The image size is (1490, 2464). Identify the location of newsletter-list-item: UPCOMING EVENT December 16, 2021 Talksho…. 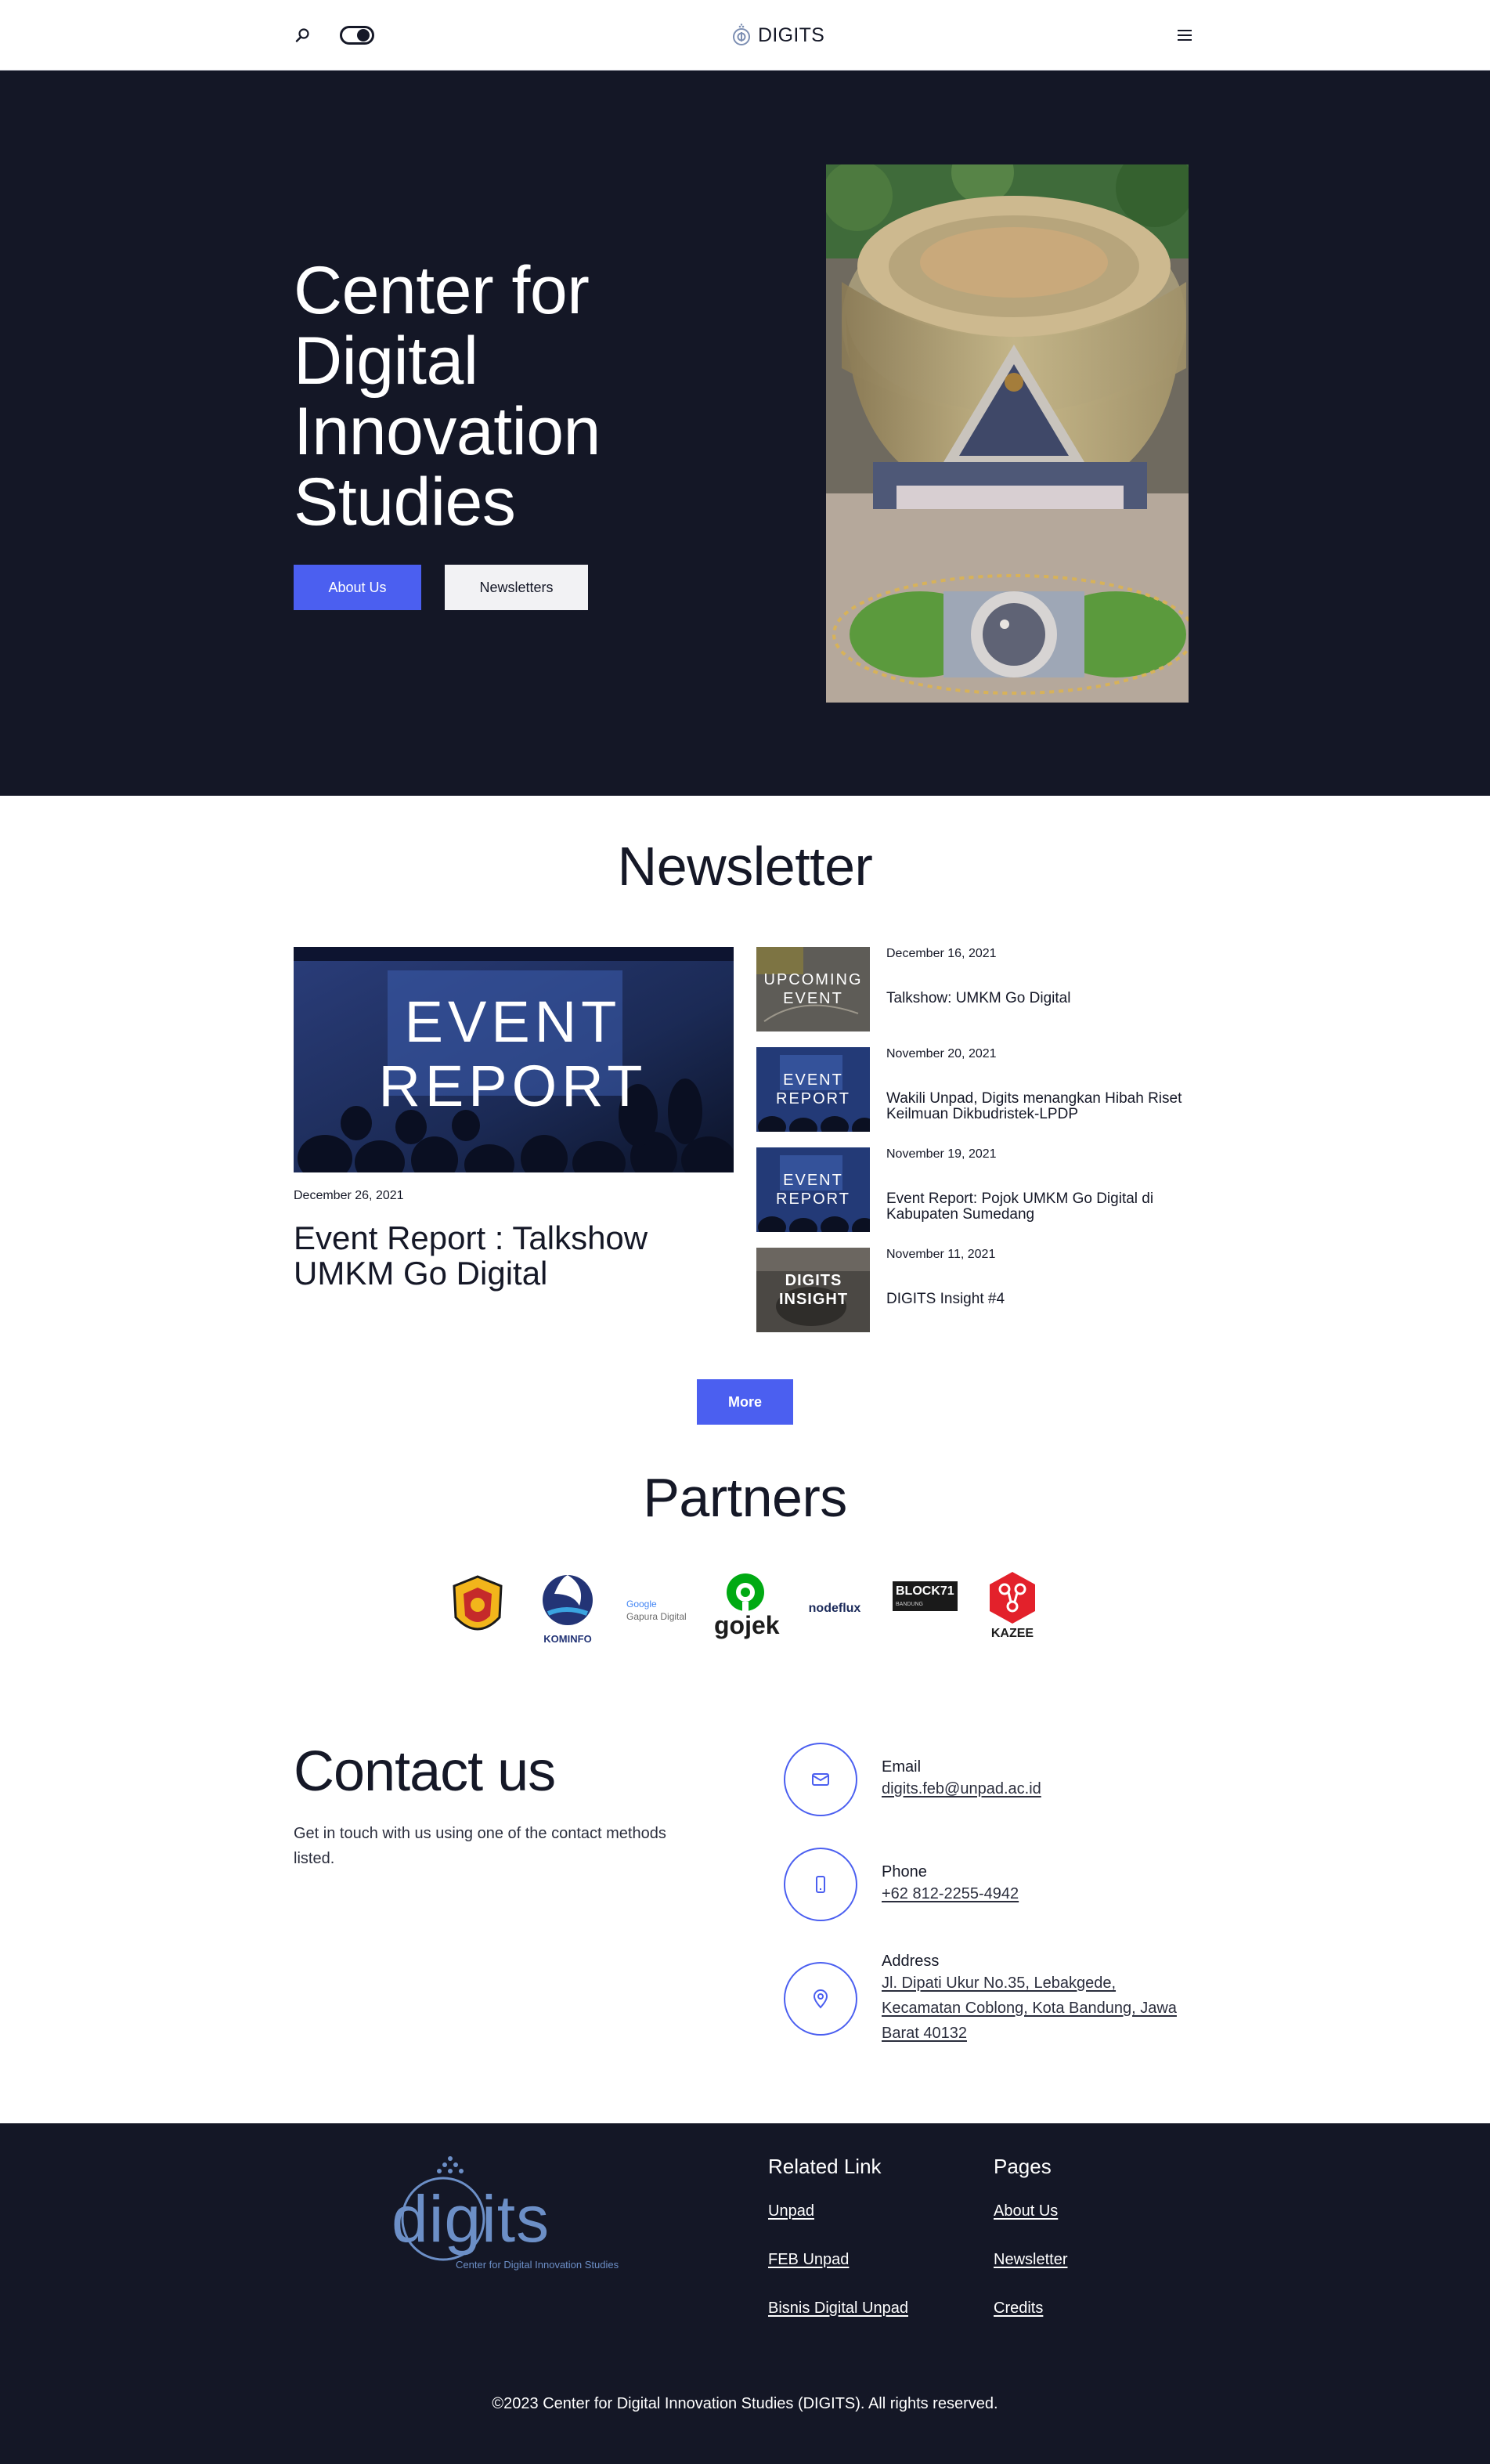
(972, 989).